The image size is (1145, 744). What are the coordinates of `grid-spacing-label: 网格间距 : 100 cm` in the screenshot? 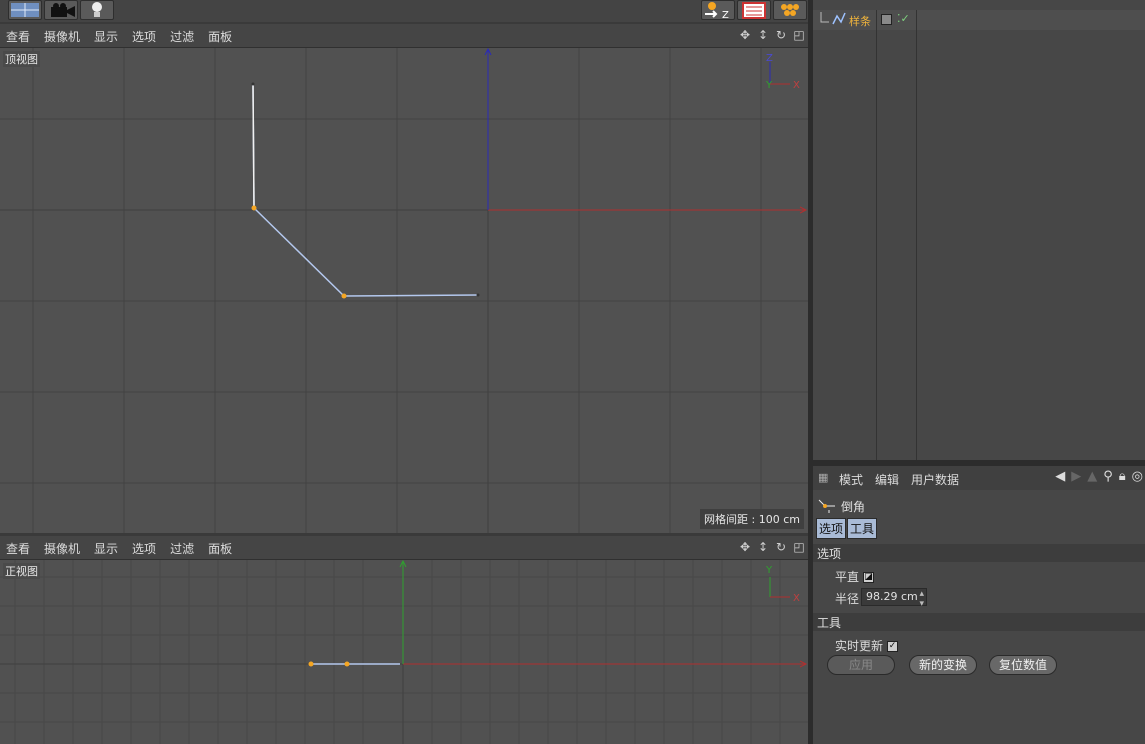 It's located at (752, 519).